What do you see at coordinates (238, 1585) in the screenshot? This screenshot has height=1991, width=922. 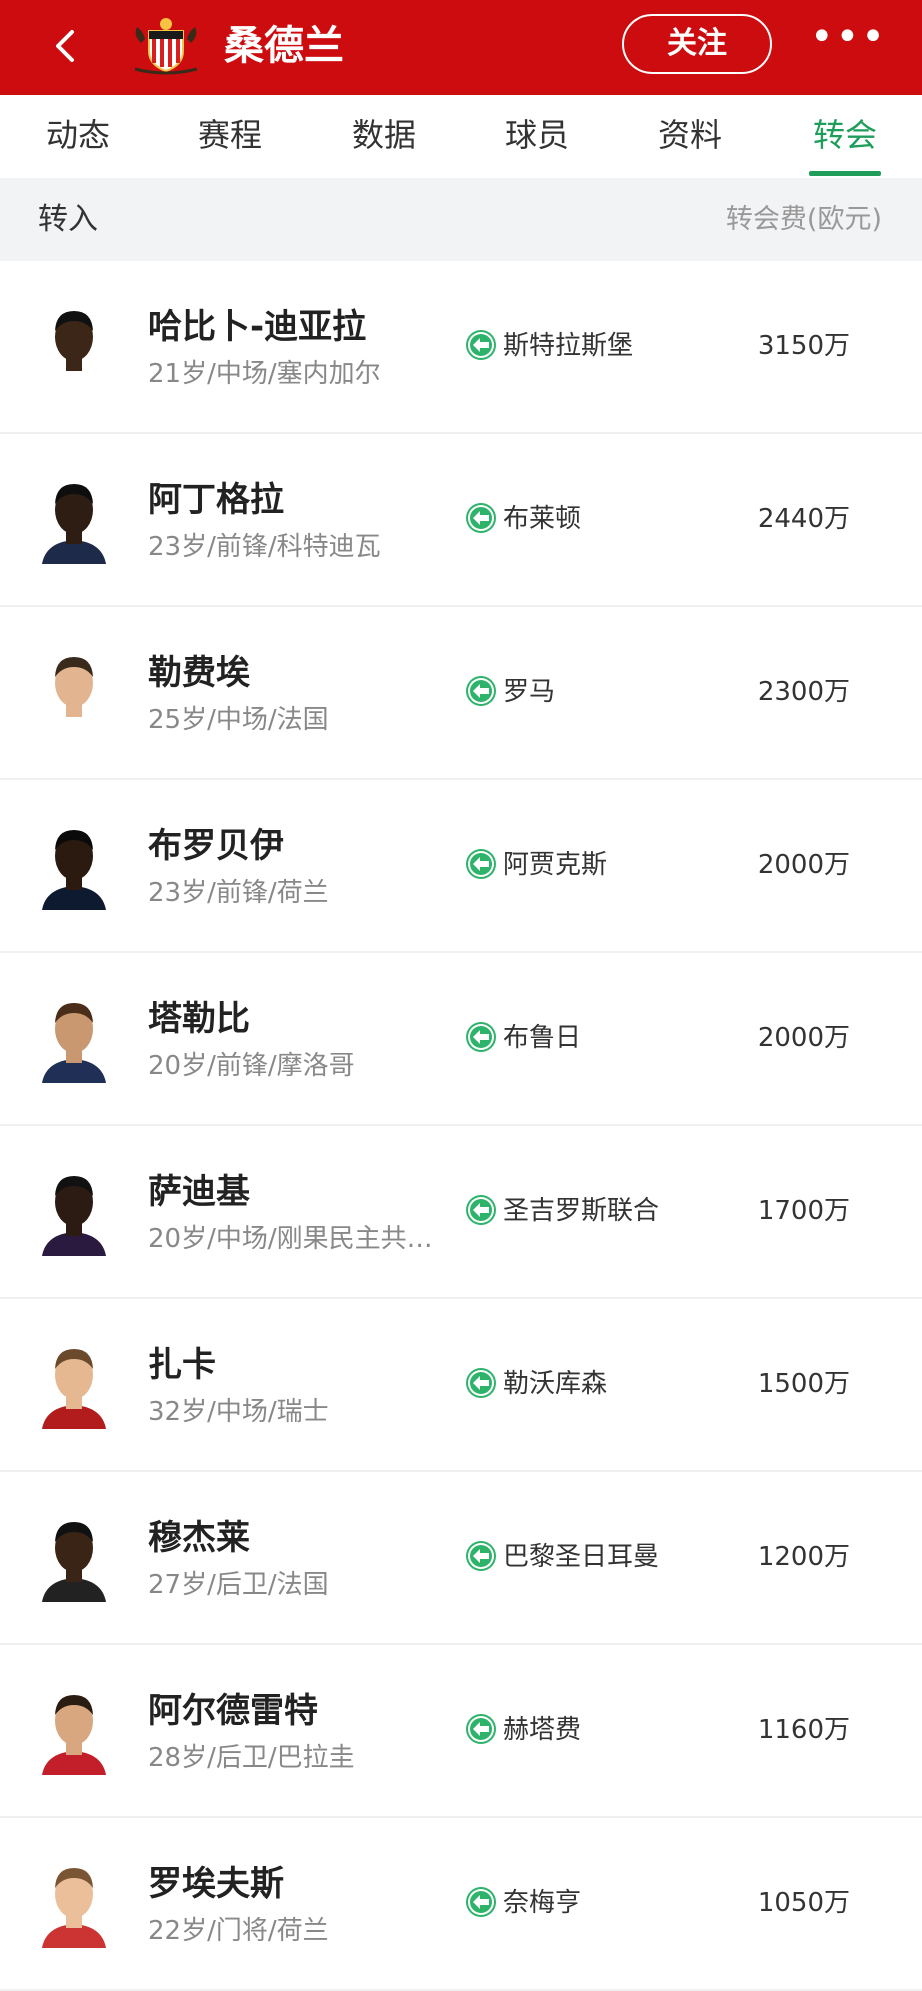 I see `player-details: 27岁/后卫/法国` at bounding box center [238, 1585].